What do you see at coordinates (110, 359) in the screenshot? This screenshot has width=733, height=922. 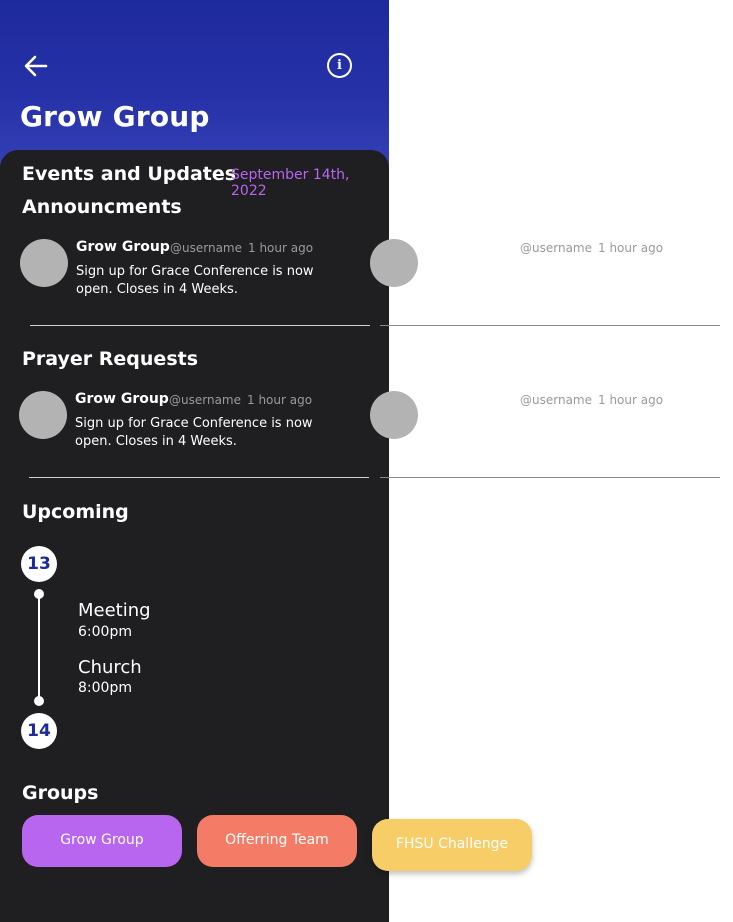 I see `prayer-heading: Prayer Requests` at bounding box center [110, 359].